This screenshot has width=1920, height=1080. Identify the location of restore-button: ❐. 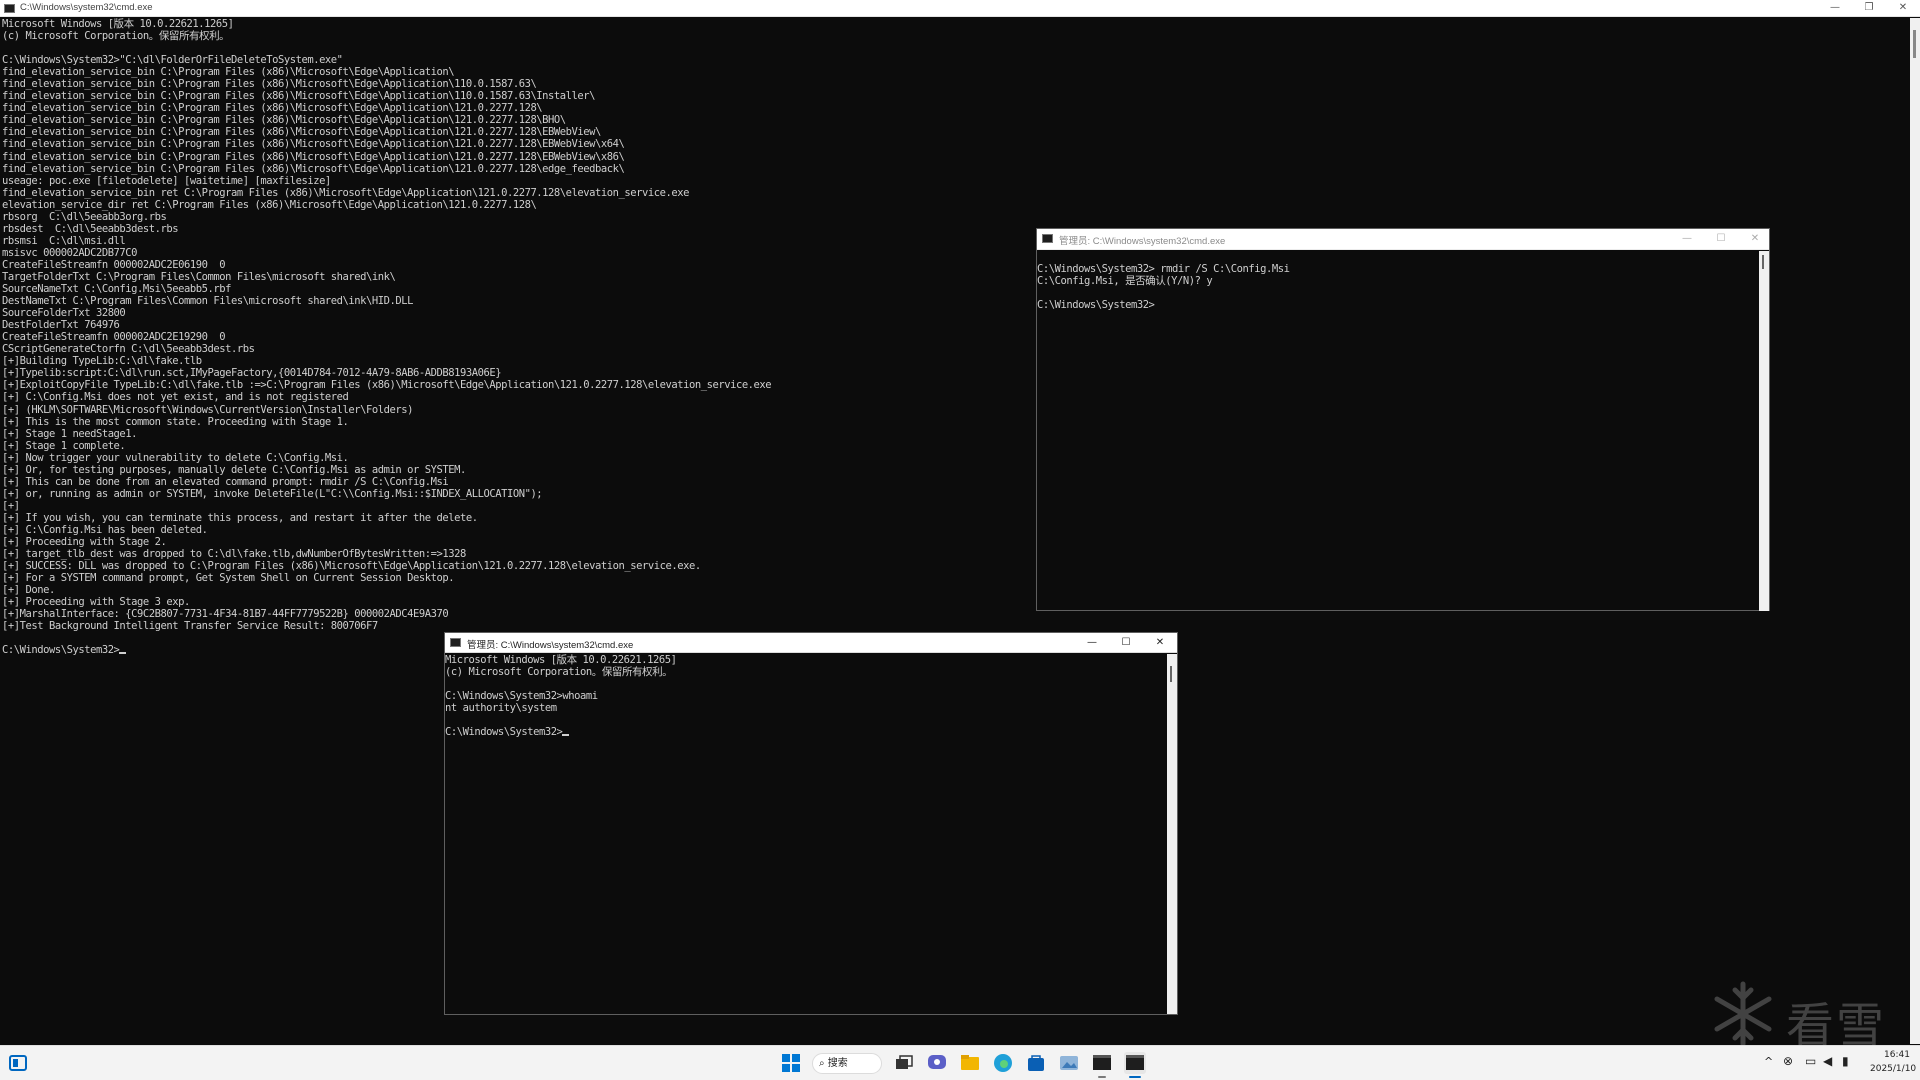
(1869, 8).